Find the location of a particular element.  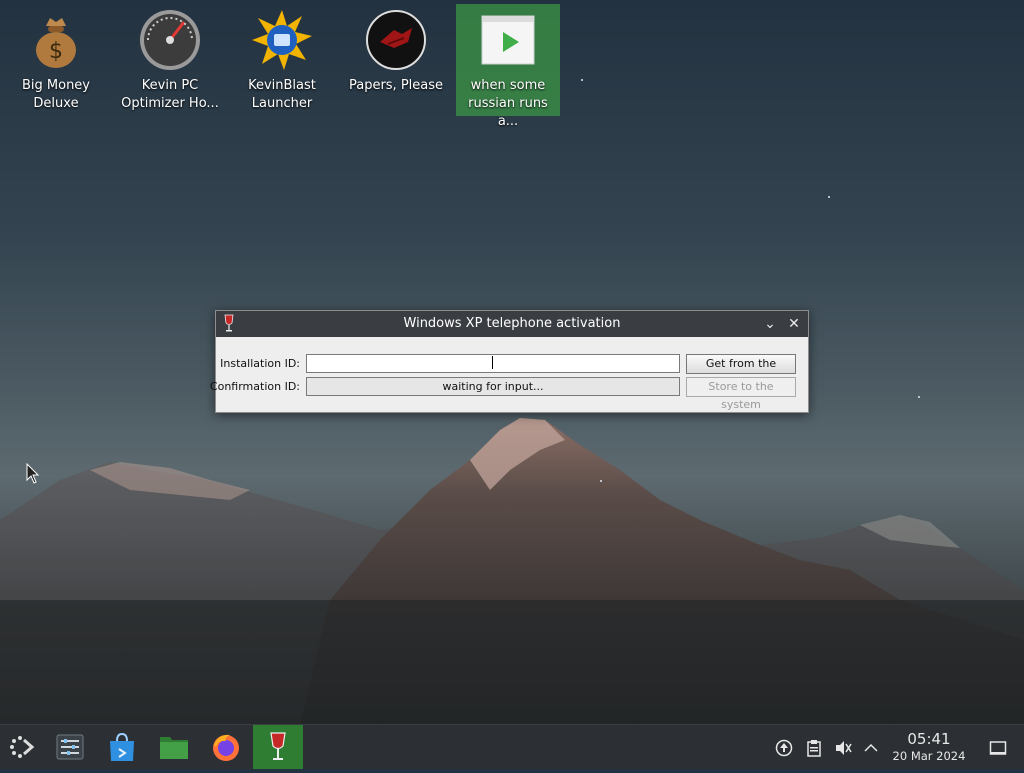

file-manager-button is located at coordinates (174, 747).